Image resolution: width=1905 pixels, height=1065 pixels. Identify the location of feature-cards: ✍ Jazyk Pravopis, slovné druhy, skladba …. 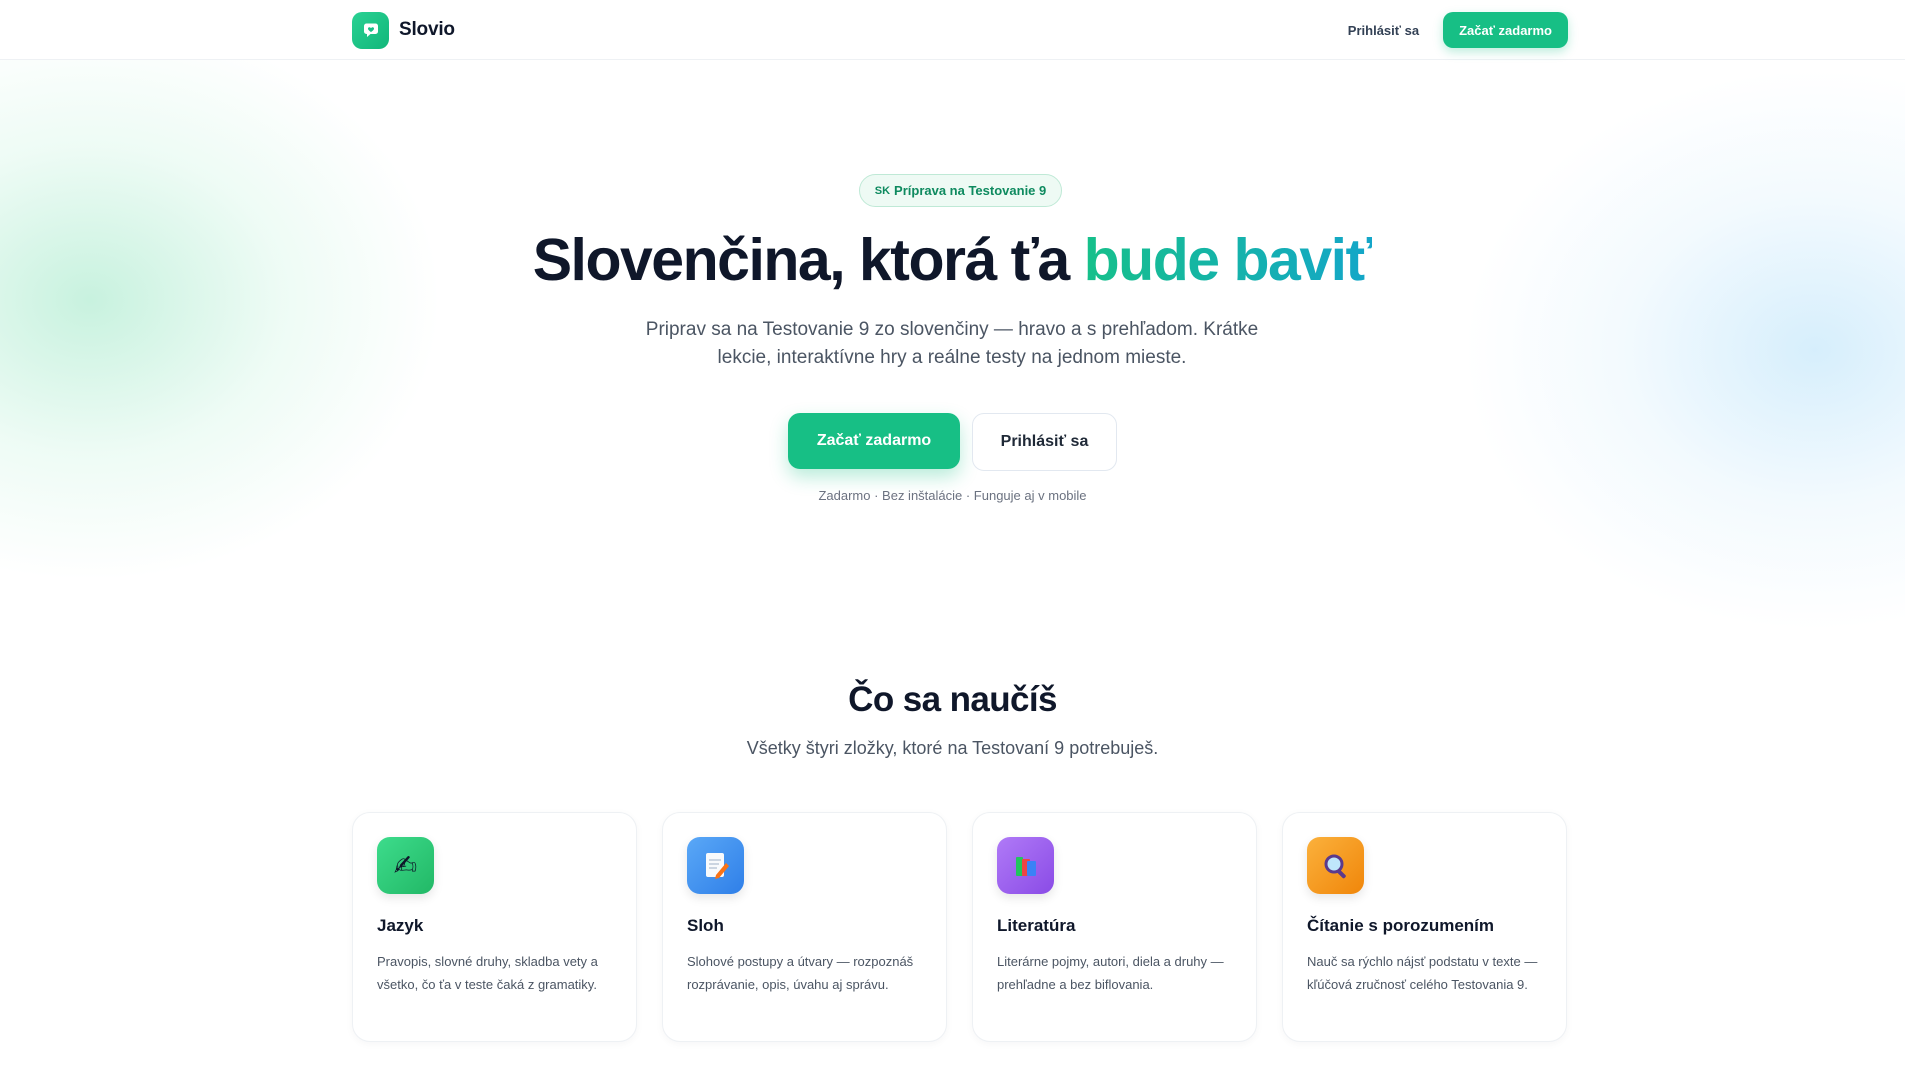
(960, 927).